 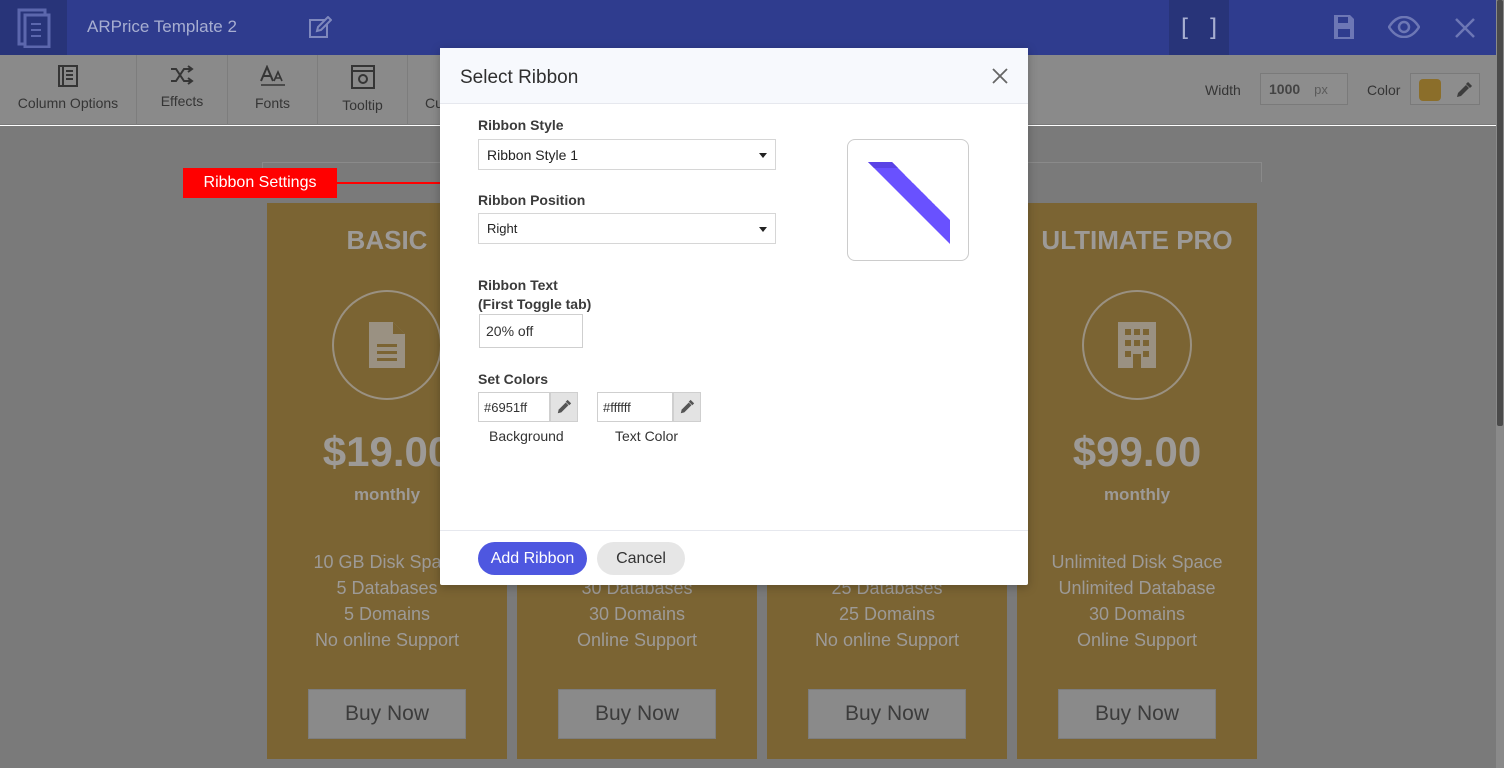 What do you see at coordinates (535, 304) in the screenshot?
I see `ribbon-text-sublabel: (First Toggle tab)` at bounding box center [535, 304].